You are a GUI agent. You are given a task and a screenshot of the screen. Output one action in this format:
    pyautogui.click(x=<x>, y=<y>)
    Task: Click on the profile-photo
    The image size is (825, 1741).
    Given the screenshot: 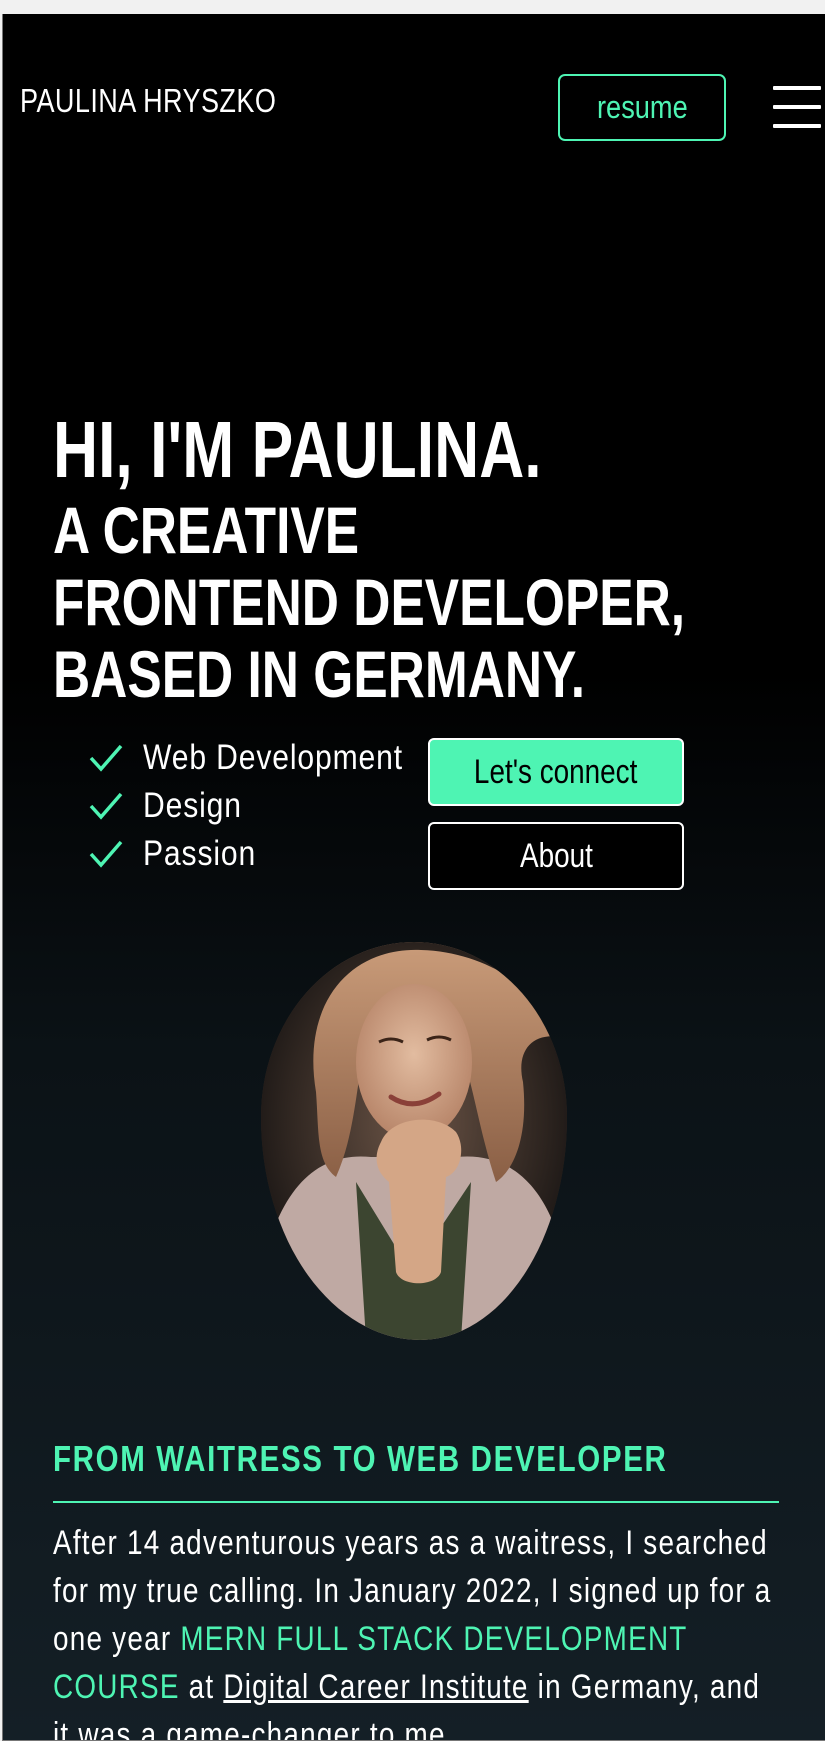 What is the action you would take?
    pyautogui.click(x=414, y=1141)
    